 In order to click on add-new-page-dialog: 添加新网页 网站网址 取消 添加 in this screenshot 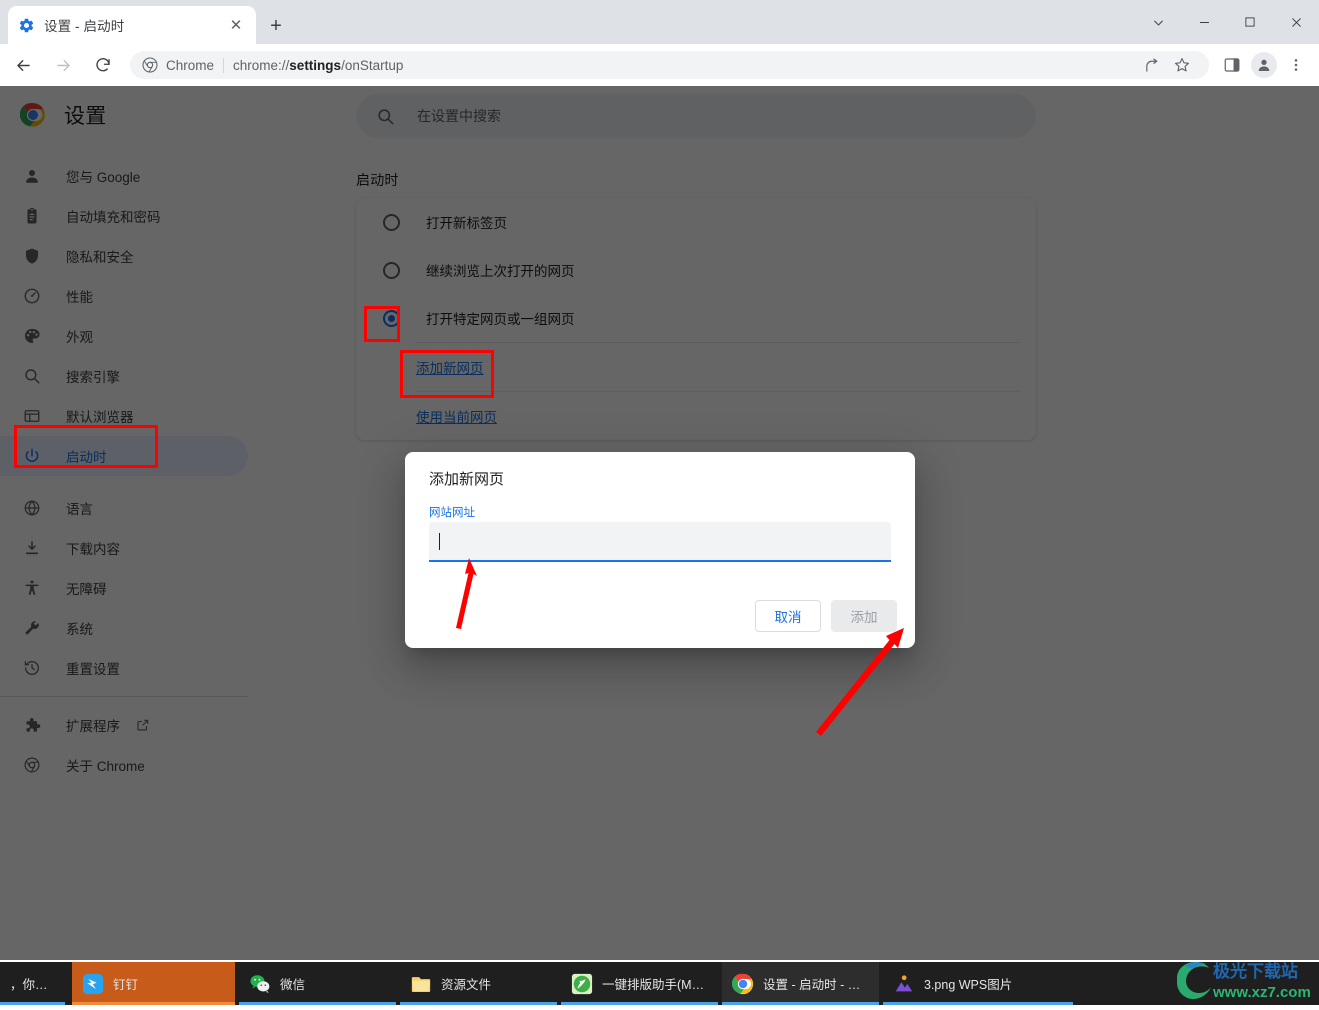, I will do `click(660, 550)`.